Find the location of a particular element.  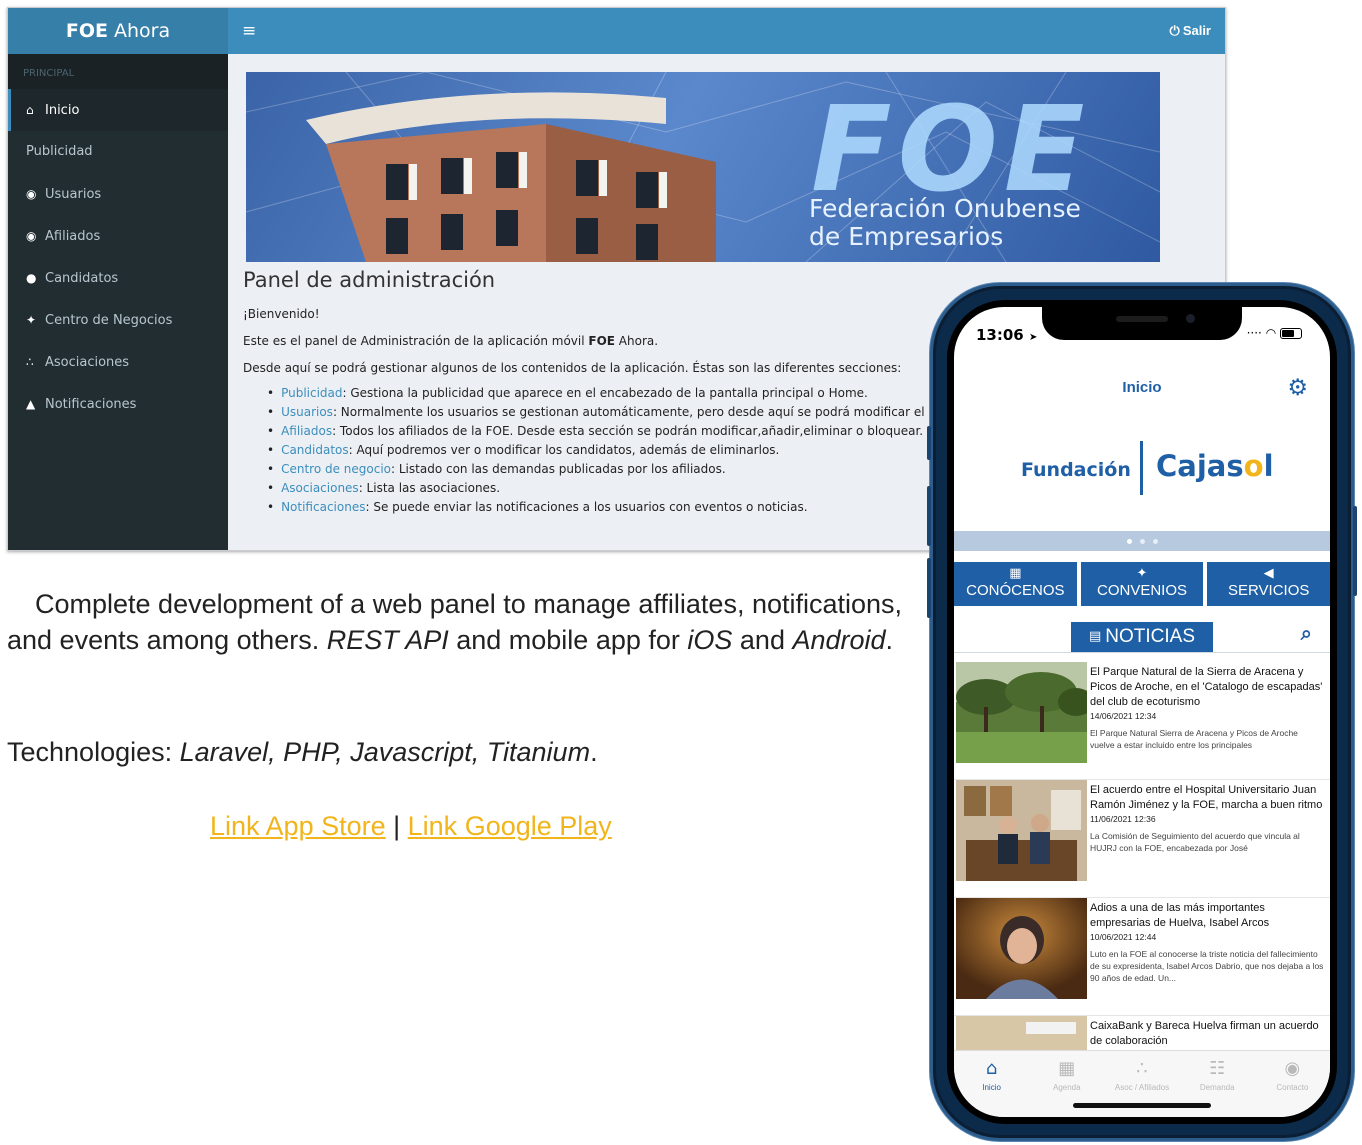

sidebar-item-label: Centro de Negocios is located at coordinates (109, 320).